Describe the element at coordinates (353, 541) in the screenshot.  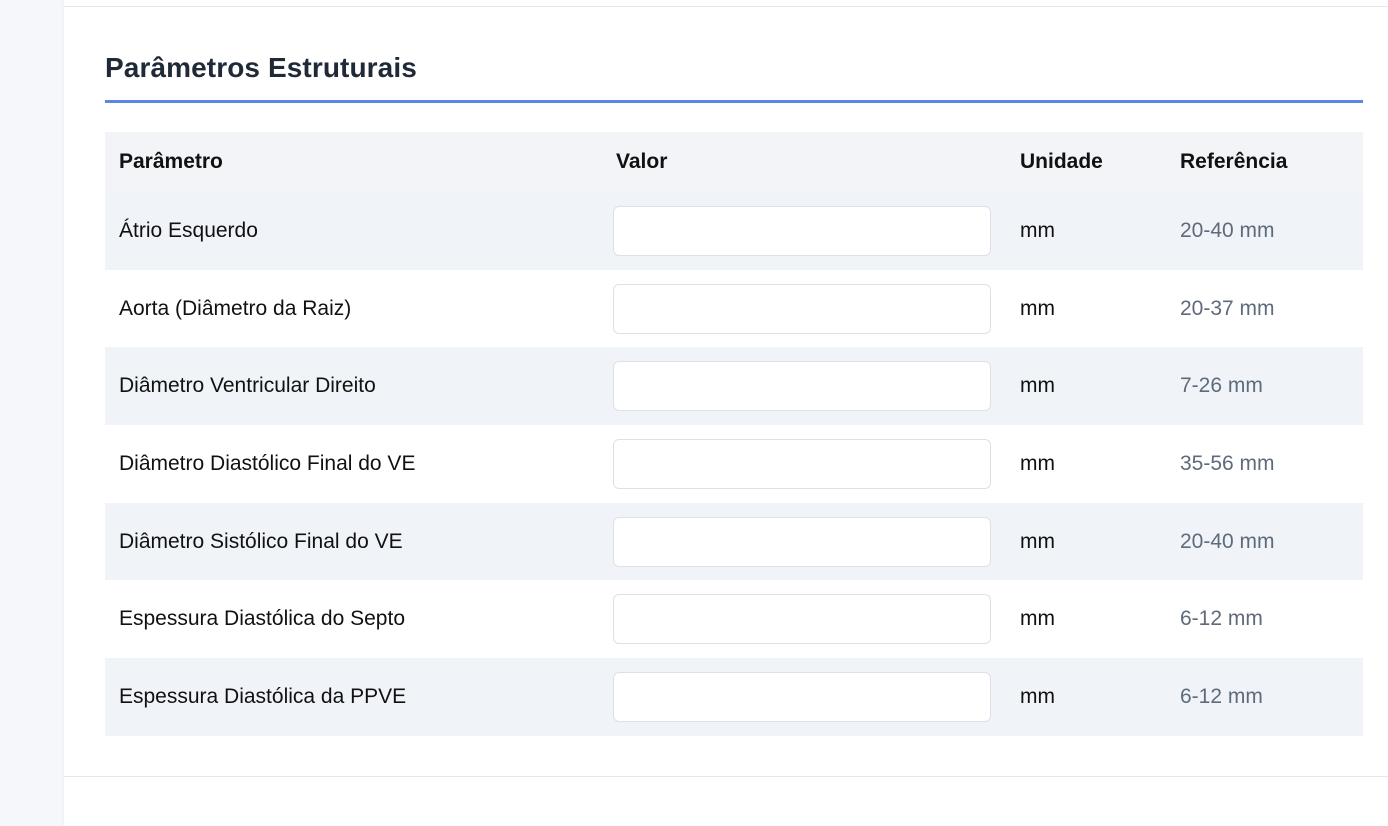
I see `parameter-name: Diâmetro Sistólico Final do VE` at that location.